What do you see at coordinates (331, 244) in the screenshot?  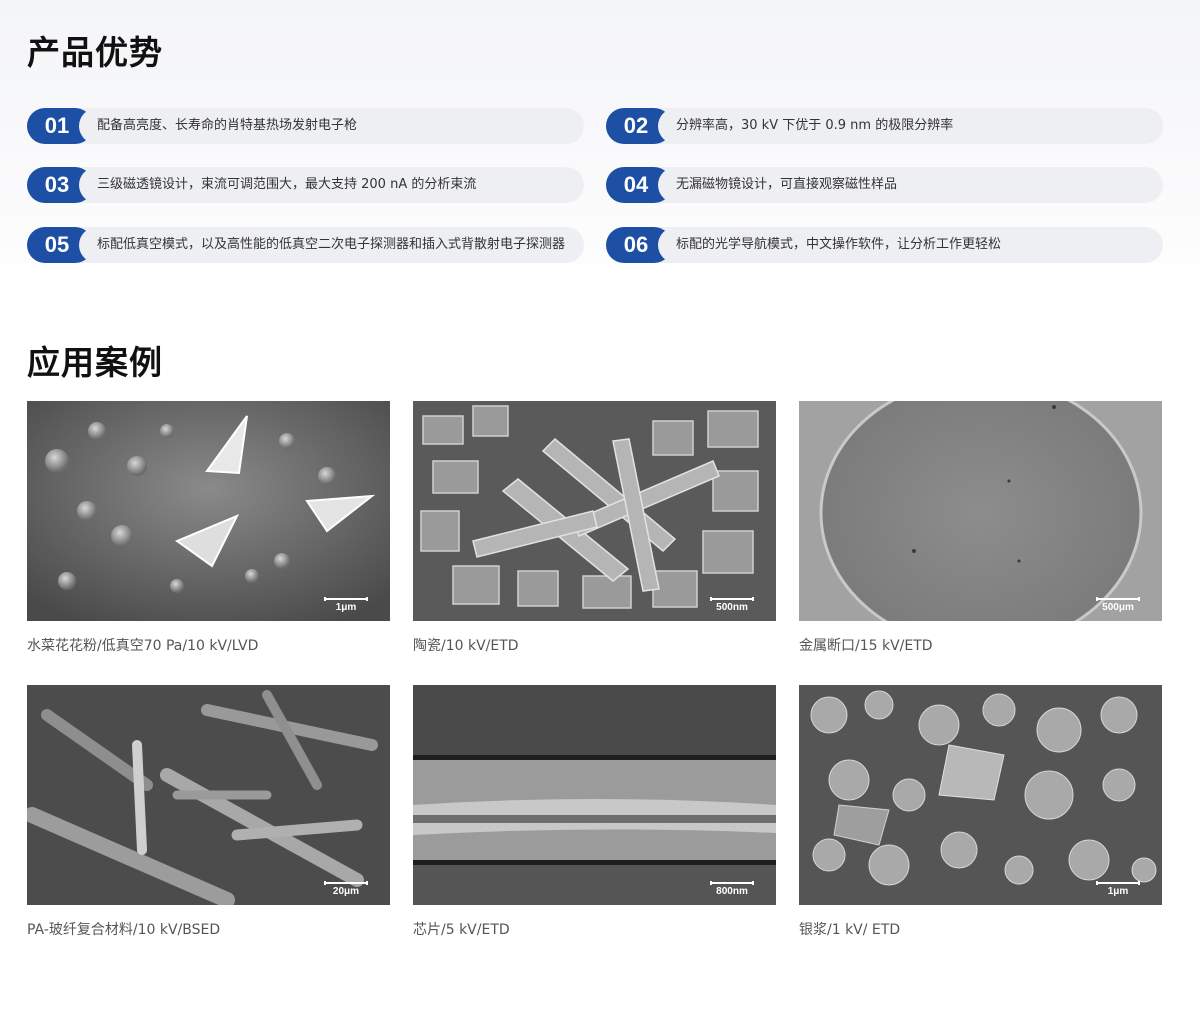 I see `advantage-text: 标配低真空模式，以及高性能的低真空二次电子探测器和插入式背散射电子探测器` at bounding box center [331, 244].